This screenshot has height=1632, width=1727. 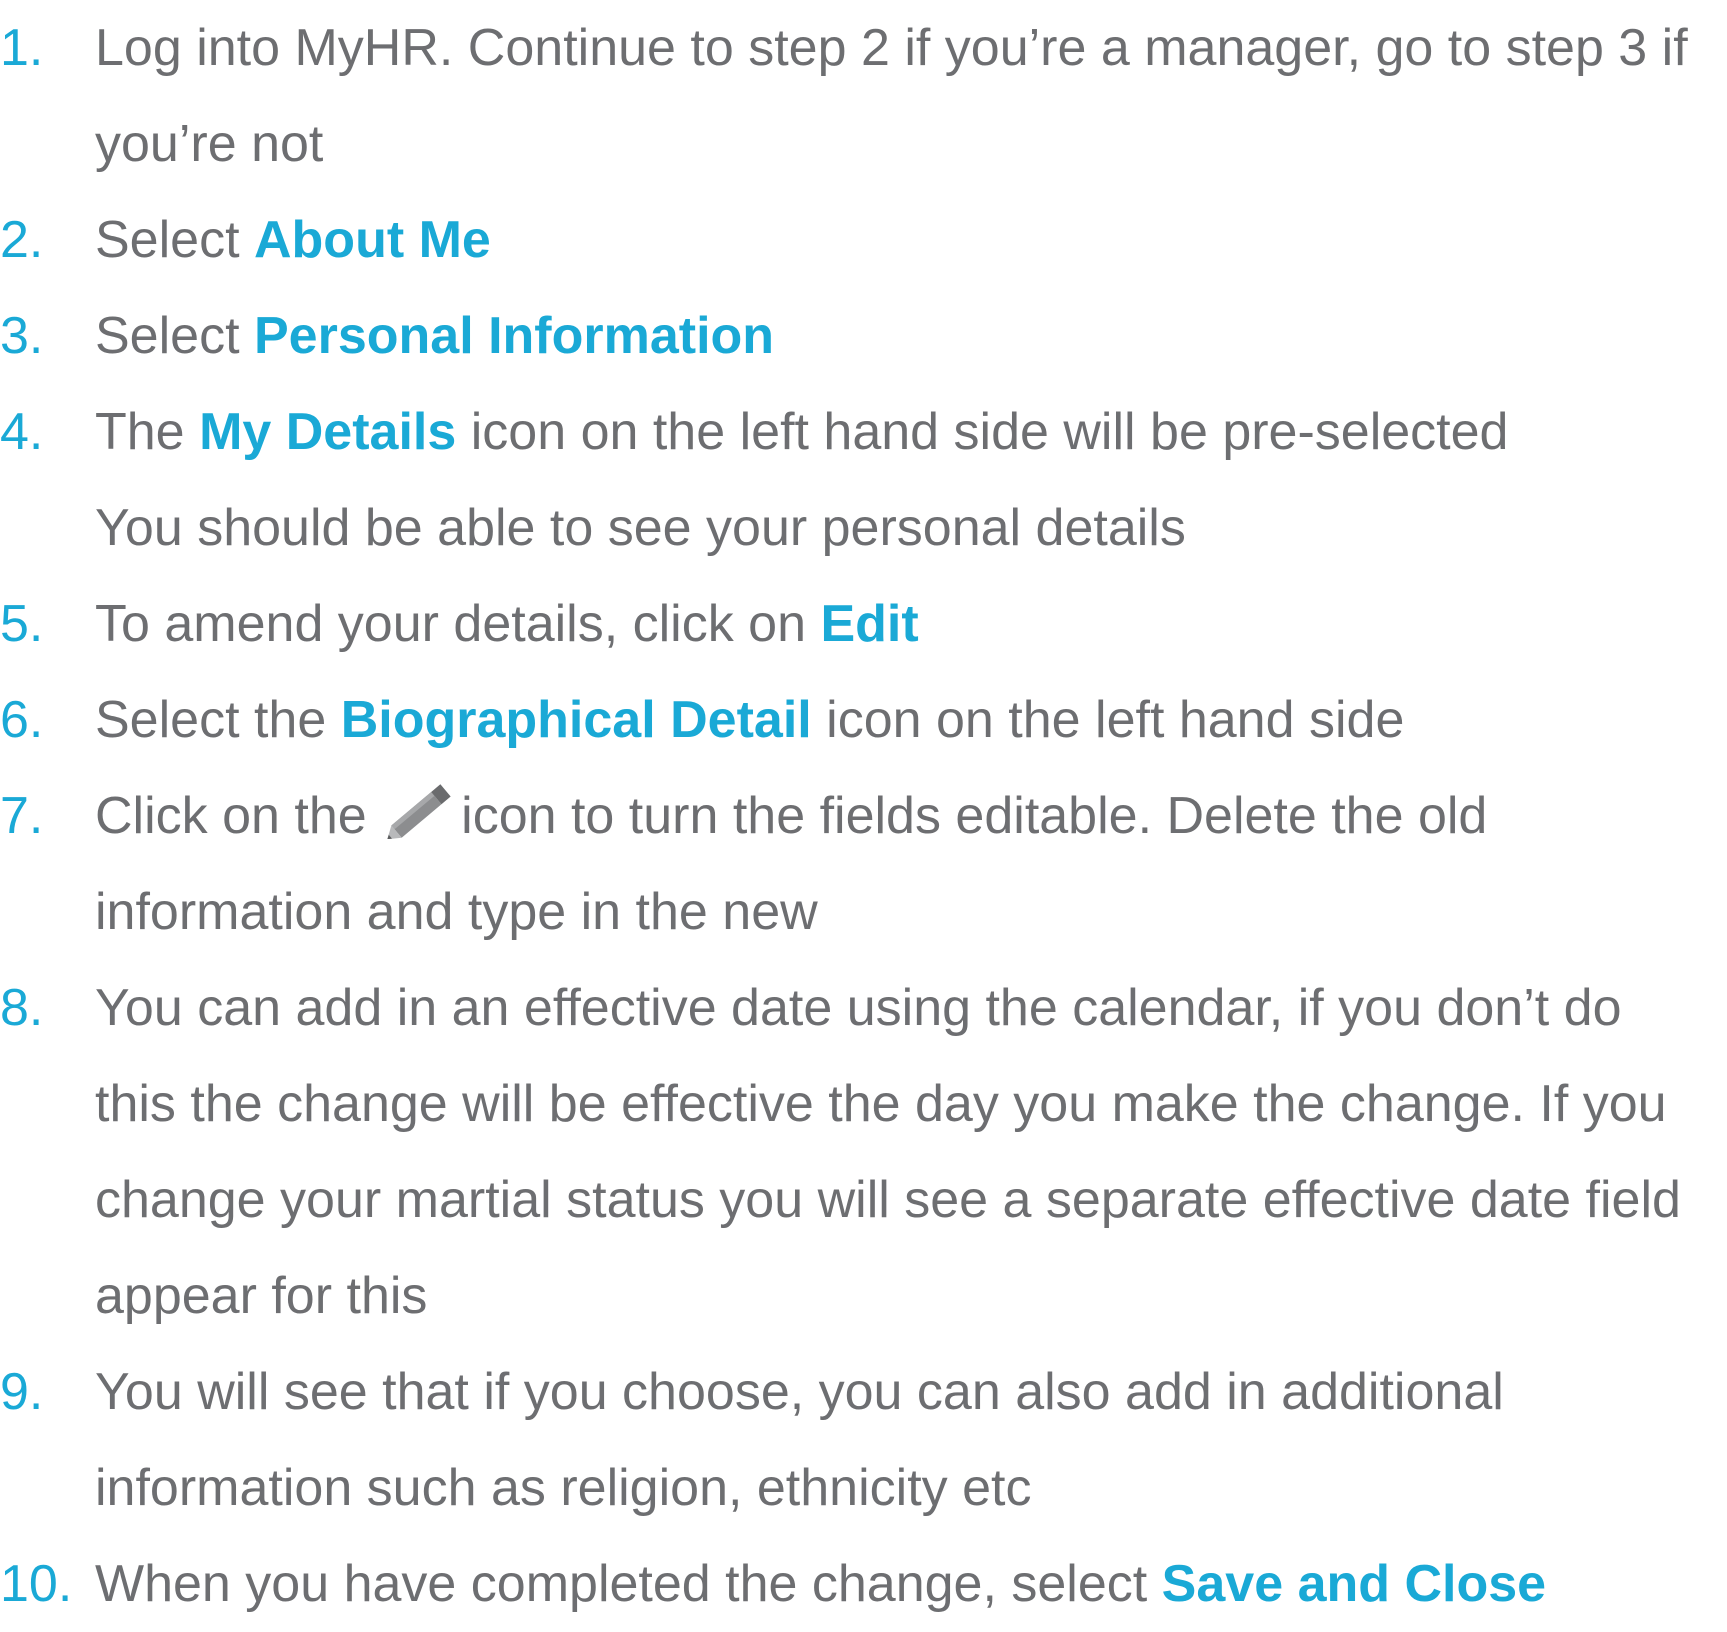 What do you see at coordinates (147, 432) in the screenshot?
I see `step-text-prefix: The` at bounding box center [147, 432].